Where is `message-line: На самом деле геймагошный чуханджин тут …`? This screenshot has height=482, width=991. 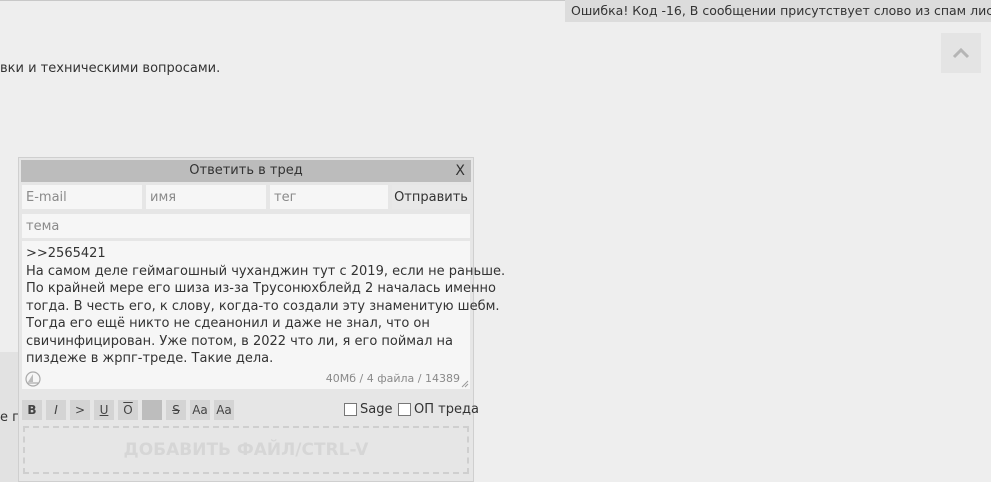
message-line: На самом деле геймагошный чуханджин тут … is located at coordinates (266, 271).